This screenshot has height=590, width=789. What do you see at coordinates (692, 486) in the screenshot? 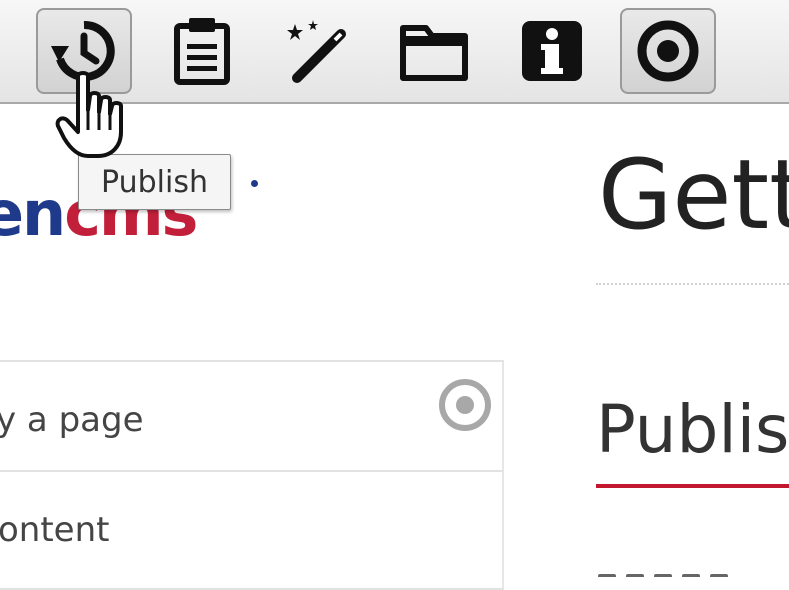
I see `section-underline` at bounding box center [692, 486].